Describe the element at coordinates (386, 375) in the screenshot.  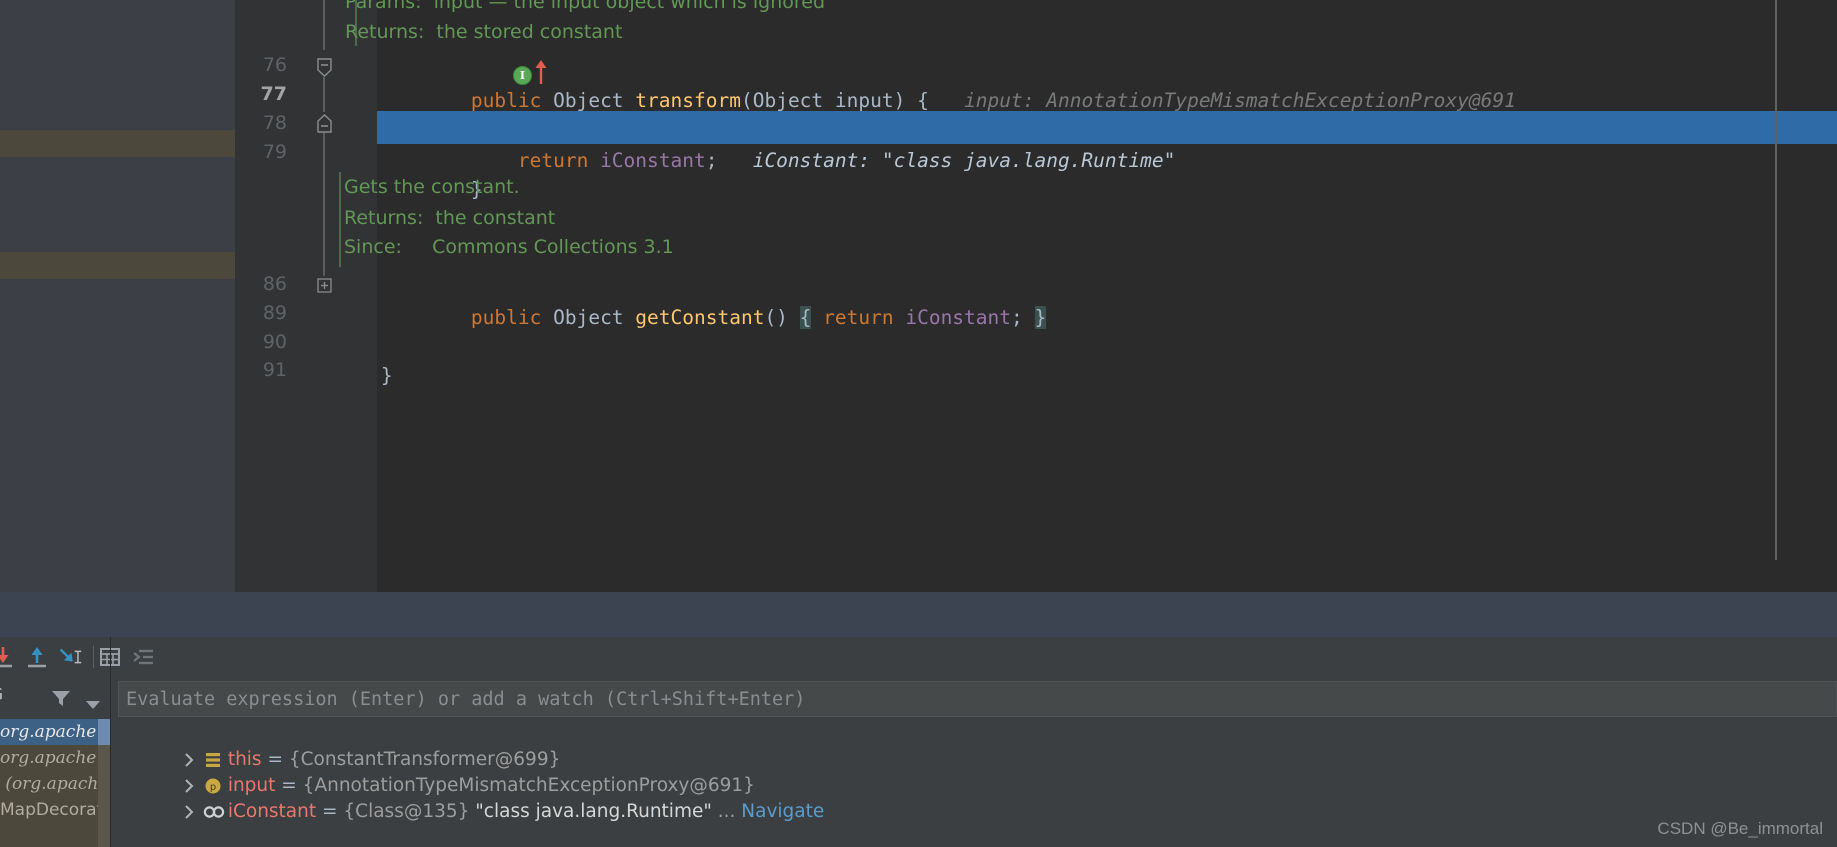
I see `token-class-close-brace: }` at that location.